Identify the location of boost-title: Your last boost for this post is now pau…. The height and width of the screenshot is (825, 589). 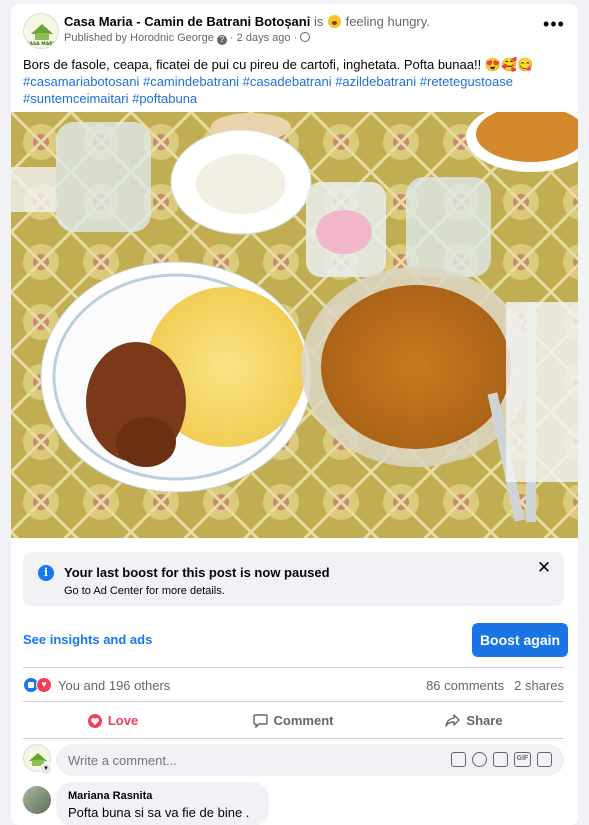
(197, 572).